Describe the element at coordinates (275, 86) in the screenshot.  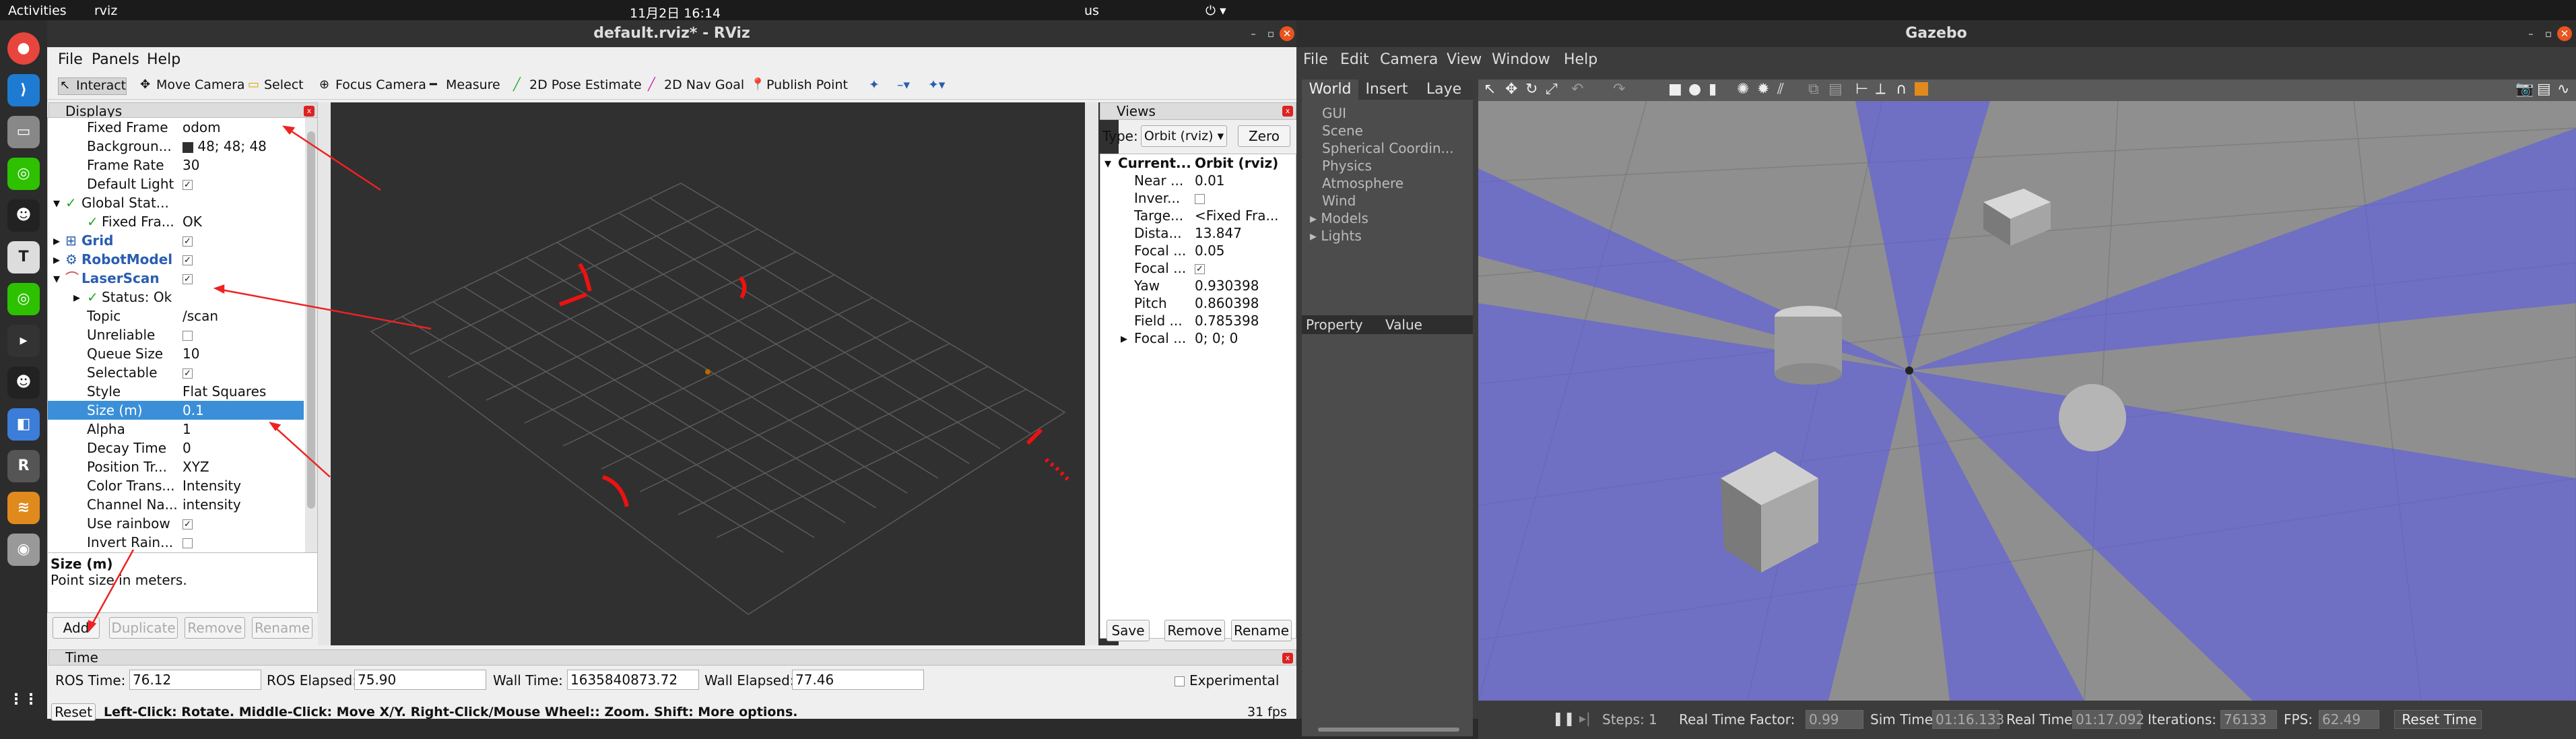
I see `tool-select: ▭ Select` at that location.